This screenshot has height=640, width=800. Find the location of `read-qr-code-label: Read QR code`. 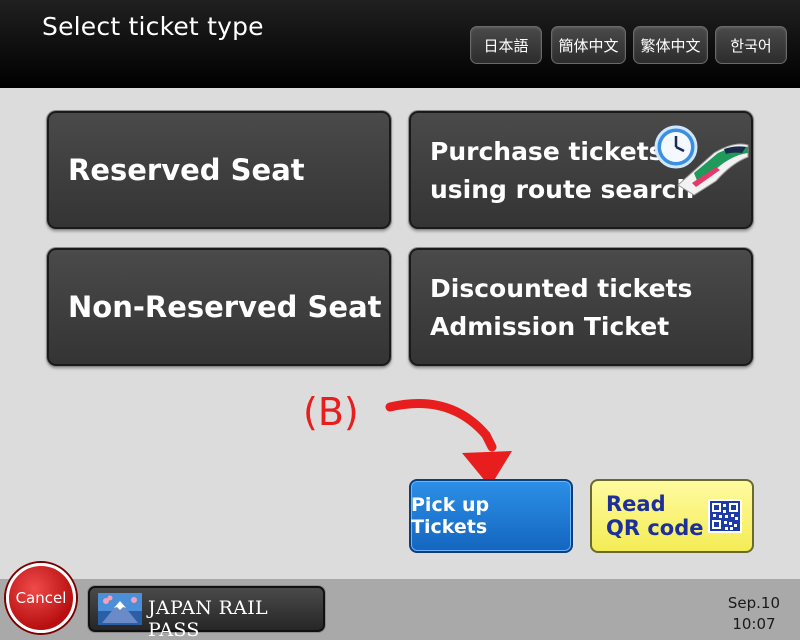

read-qr-code-label: Read QR code is located at coordinates (654, 516).